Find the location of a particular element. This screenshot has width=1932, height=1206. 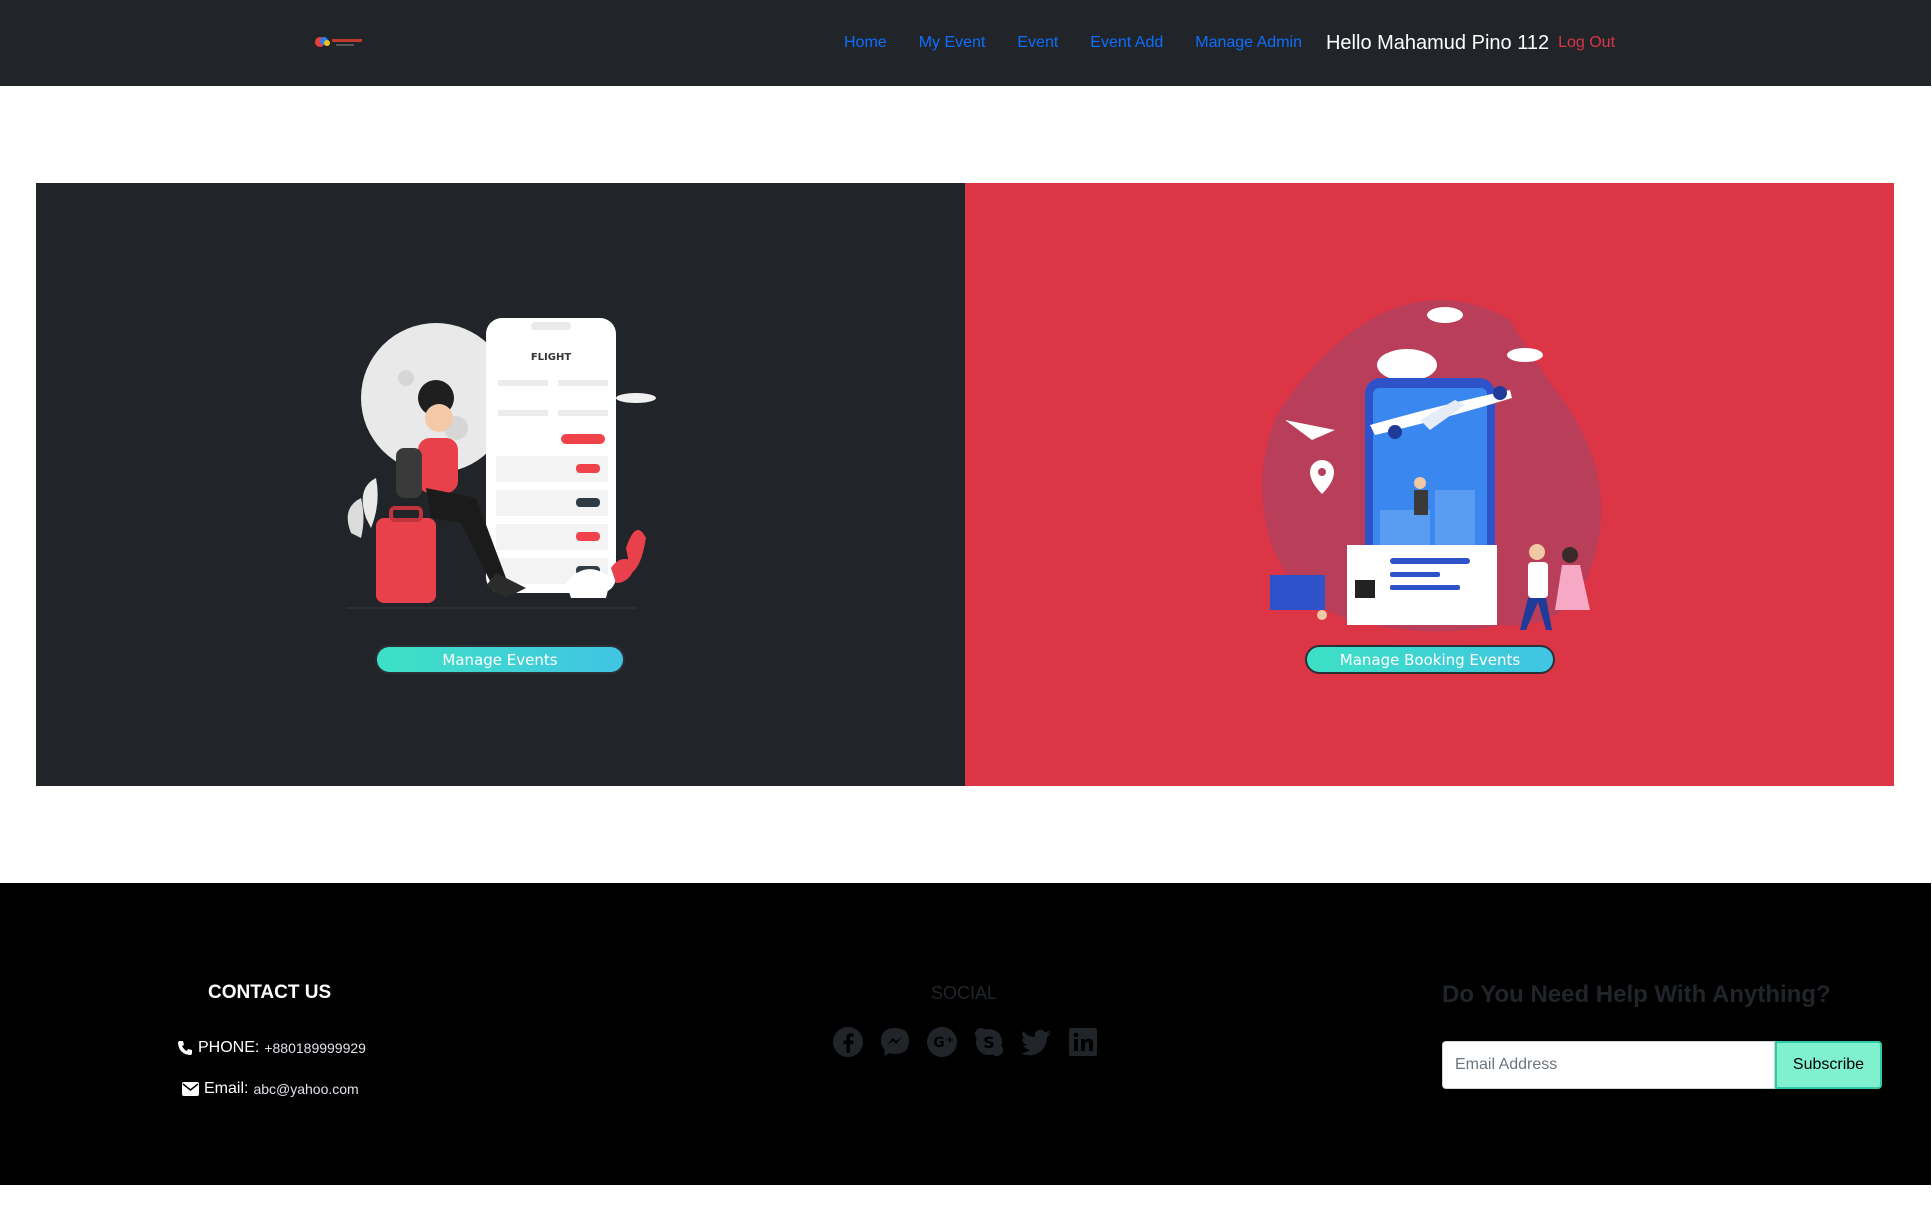

social-title: SOCIAL is located at coordinates (964, 993).